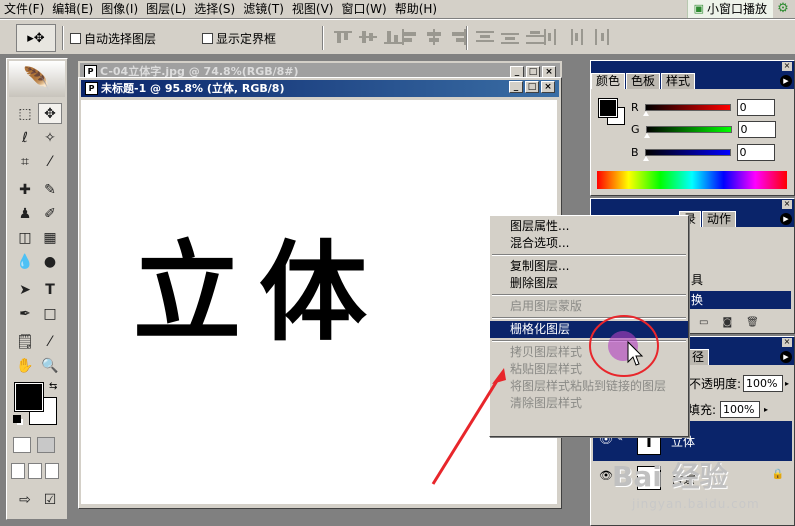  What do you see at coordinates (601, 37) in the screenshot?
I see `distribute-right-icon` at bounding box center [601, 37].